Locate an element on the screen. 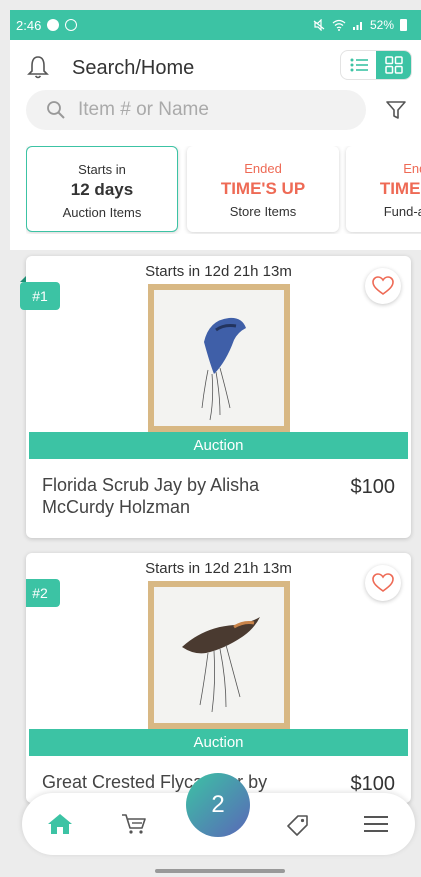 Image resolution: width=421 pixels, height=877 pixels. menu-icon is located at coordinates (376, 824).